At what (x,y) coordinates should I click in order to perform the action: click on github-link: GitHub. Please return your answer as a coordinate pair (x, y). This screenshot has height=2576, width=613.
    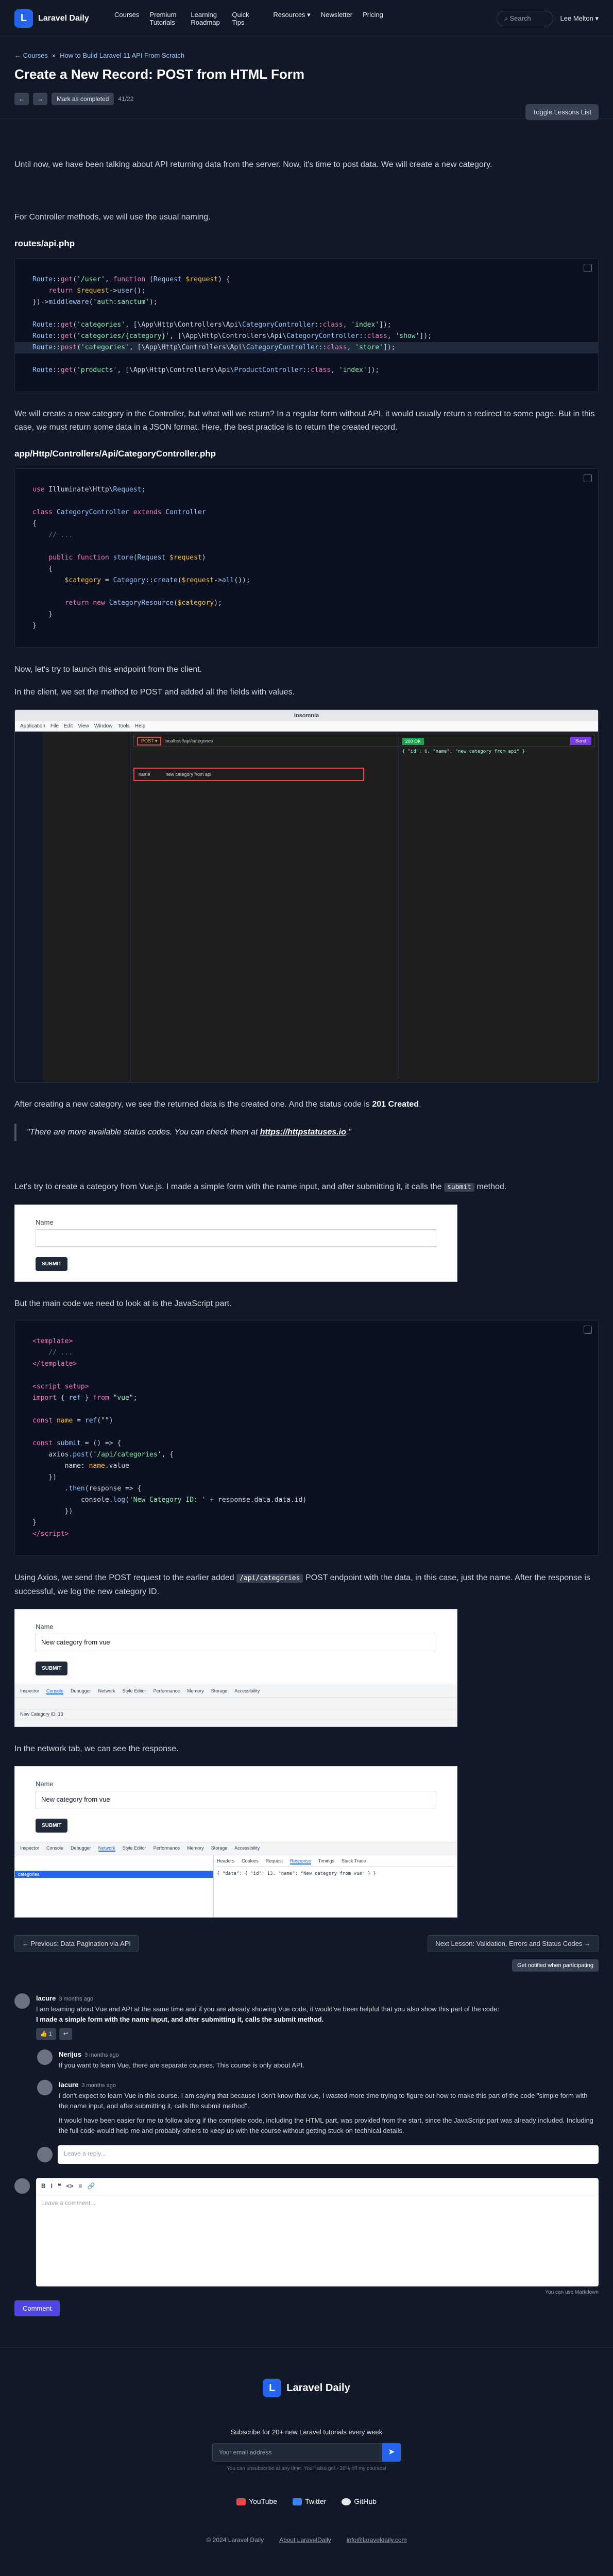
    Looking at the image, I should click on (359, 2501).